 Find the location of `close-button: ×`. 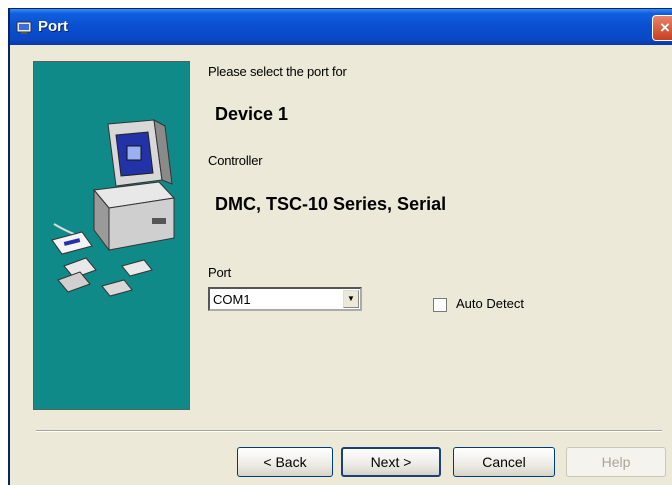

close-button: × is located at coordinates (662, 28).